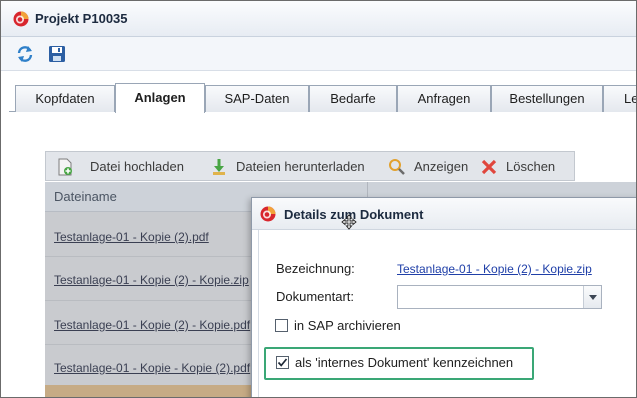 This screenshot has width=637, height=398. What do you see at coordinates (65, 167) in the screenshot?
I see `upload-file-icon` at bounding box center [65, 167].